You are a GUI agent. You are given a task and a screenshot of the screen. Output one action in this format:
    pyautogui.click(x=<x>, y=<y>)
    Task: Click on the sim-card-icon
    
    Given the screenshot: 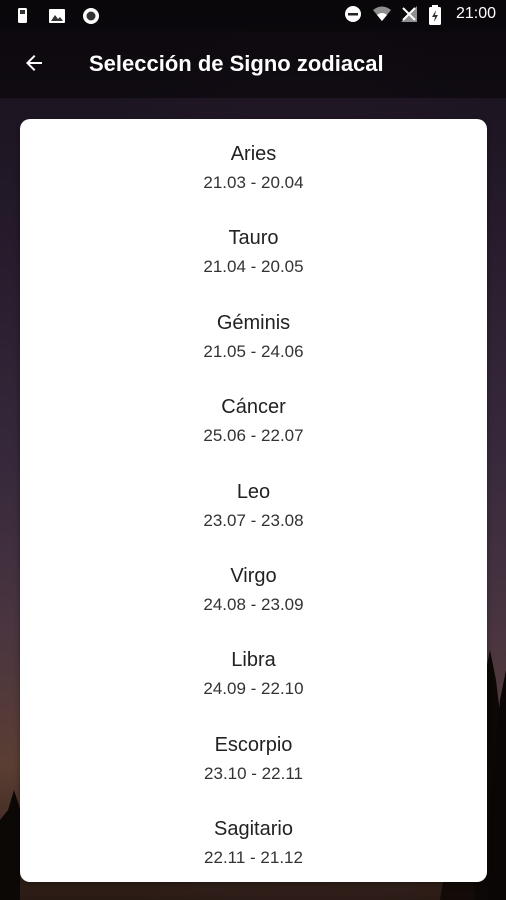 What is the action you would take?
    pyautogui.click(x=23, y=16)
    